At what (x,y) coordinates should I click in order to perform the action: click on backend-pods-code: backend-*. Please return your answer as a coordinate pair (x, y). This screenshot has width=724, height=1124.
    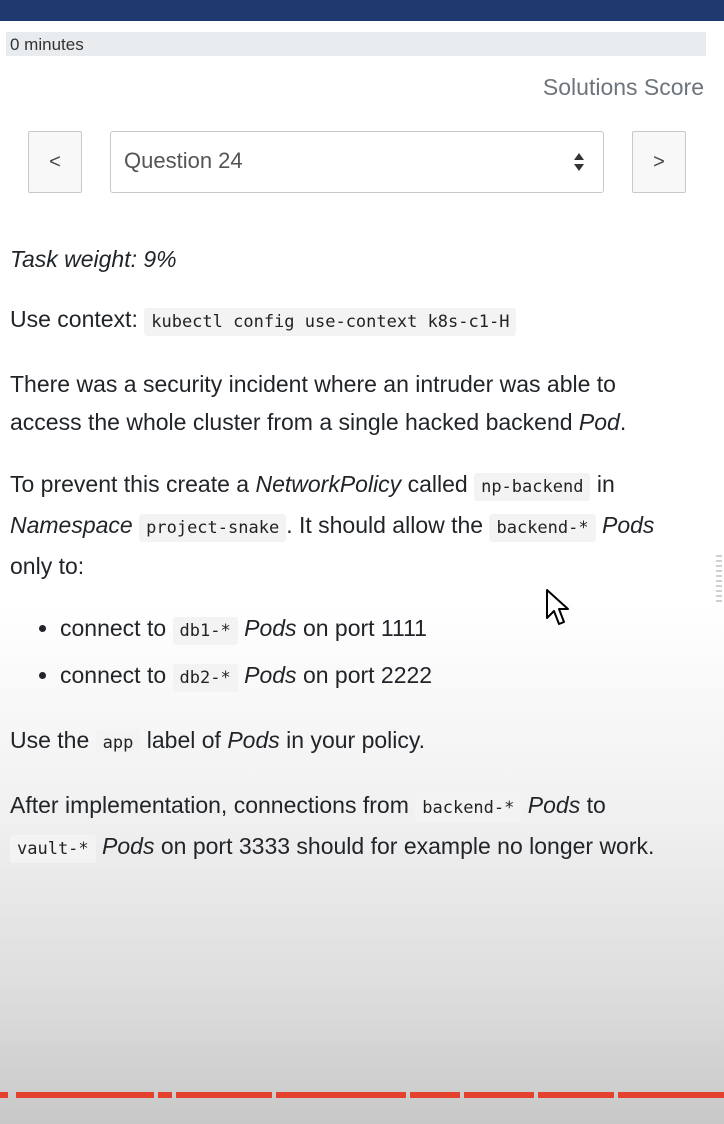
    Looking at the image, I should click on (542, 528).